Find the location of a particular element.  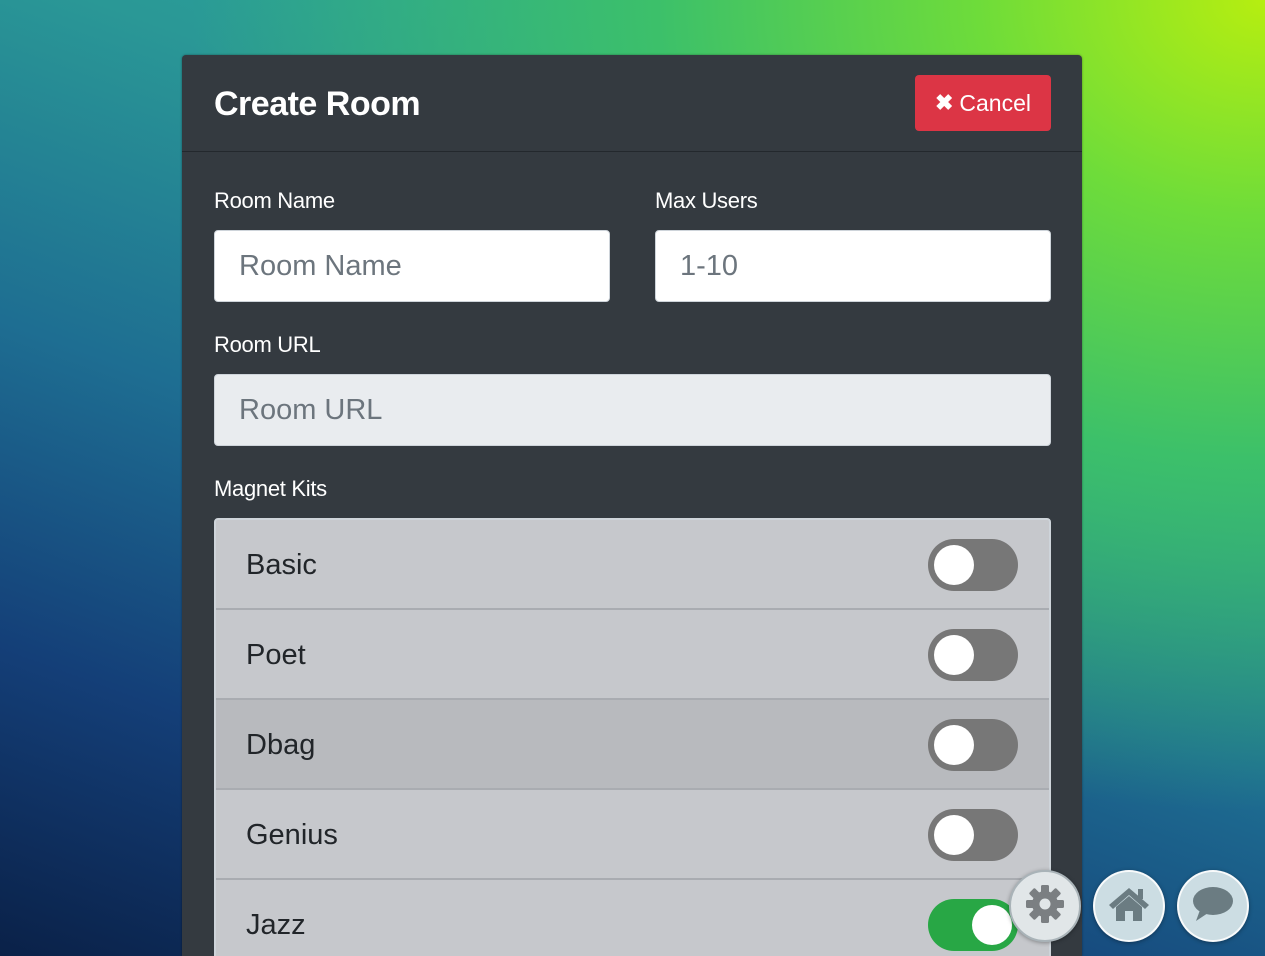

kit-name: Genius is located at coordinates (292, 835).